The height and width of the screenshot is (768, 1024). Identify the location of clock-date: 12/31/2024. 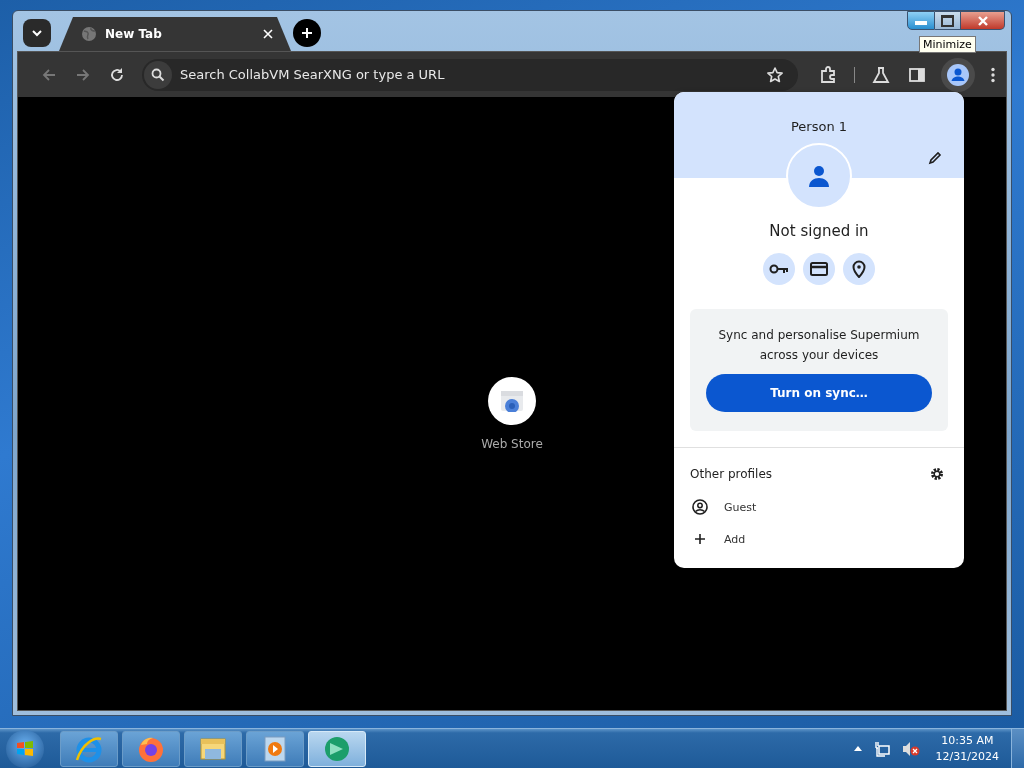
(967, 756).